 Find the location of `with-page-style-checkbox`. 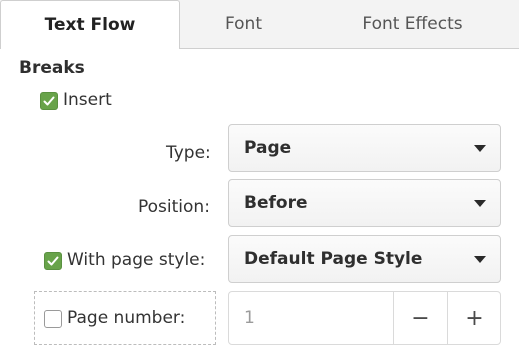

with-page-style-checkbox is located at coordinates (53, 261).